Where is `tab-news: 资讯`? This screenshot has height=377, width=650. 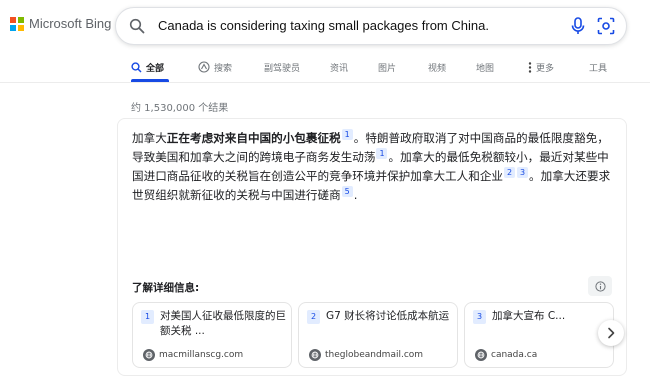
tab-news: 资讯 is located at coordinates (339, 67).